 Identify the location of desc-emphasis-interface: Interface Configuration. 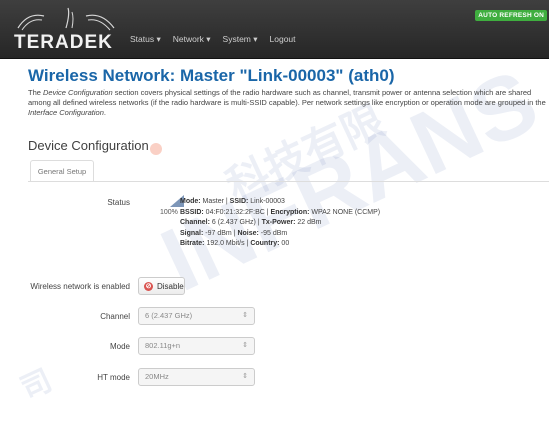
(66, 112).